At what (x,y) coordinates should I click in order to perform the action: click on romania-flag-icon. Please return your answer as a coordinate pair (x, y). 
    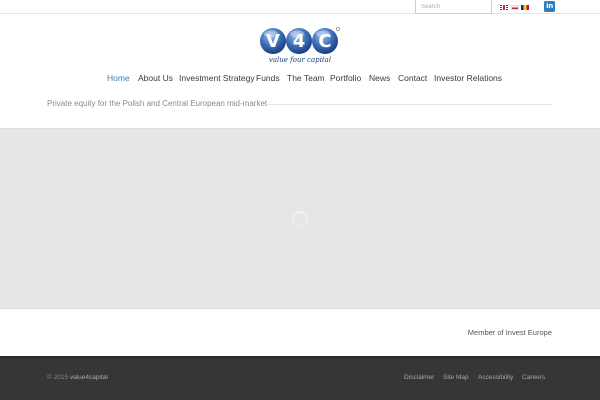
    Looking at the image, I should click on (525, 7).